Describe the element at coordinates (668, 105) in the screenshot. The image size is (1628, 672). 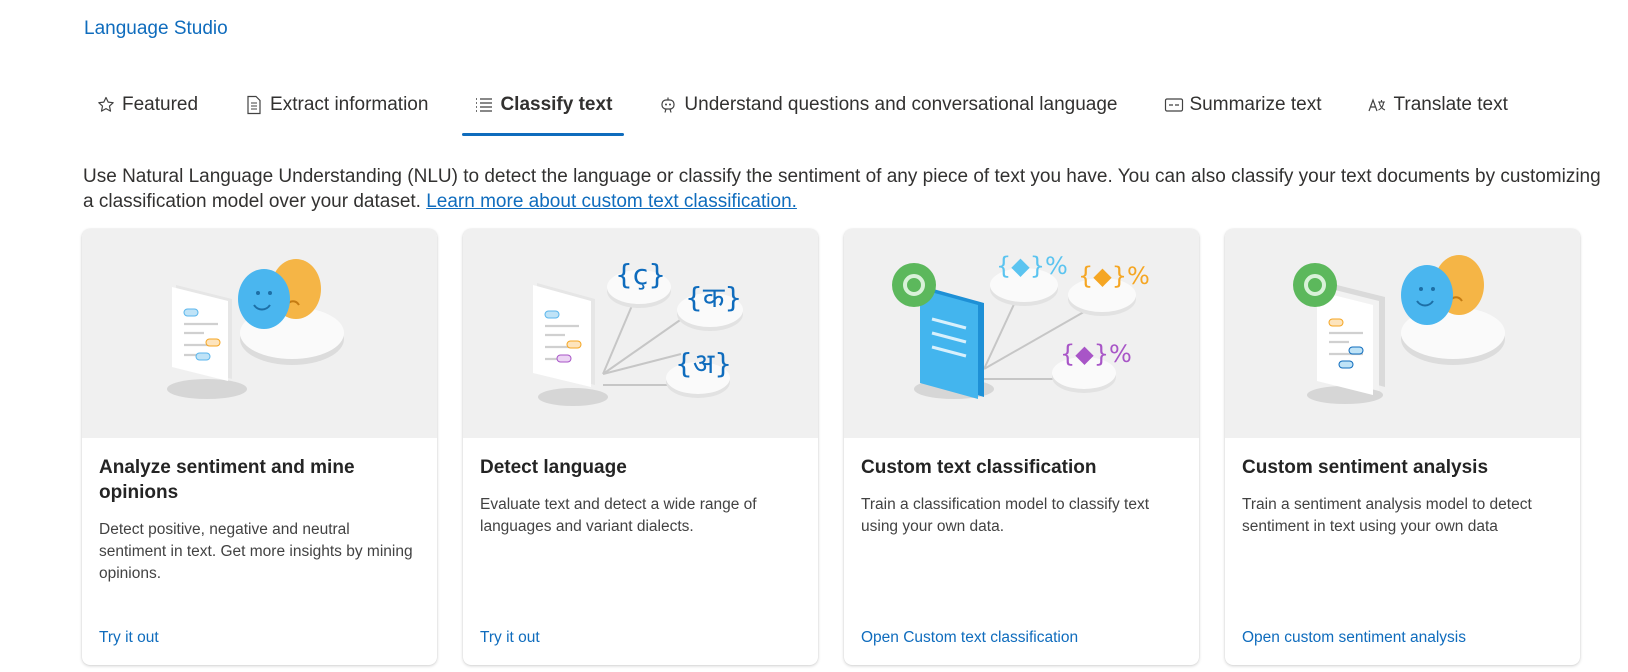
I see `chat-bot-icon` at that location.